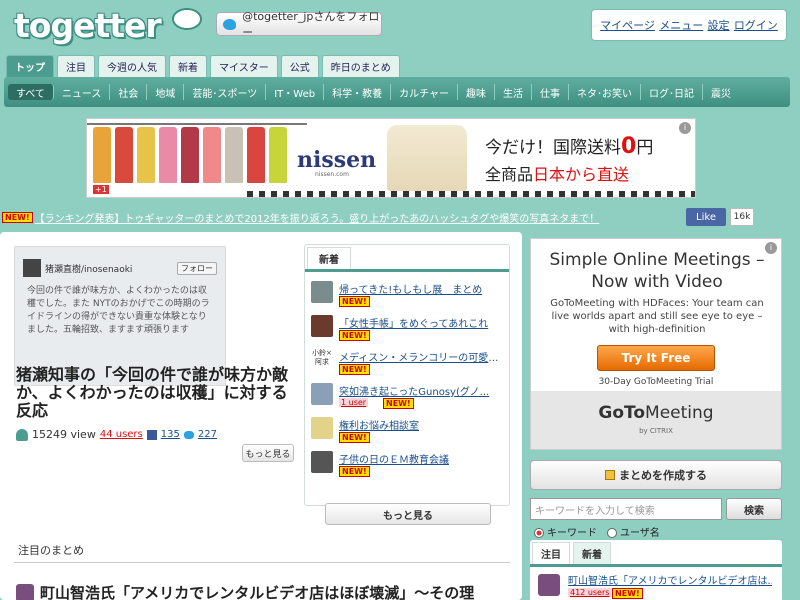  I want to click on feature-title: 猪瀬知事の「今回の件で誰が味方か敵か、よくわかったのは収穫」に対する反応, so click(159, 393).